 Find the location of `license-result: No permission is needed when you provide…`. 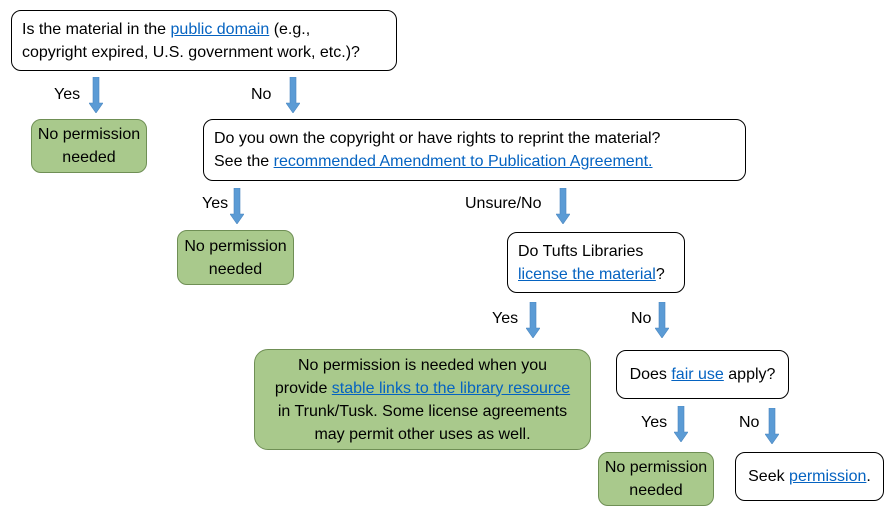

license-result: No permission is needed when you provide… is located at coordinates (422, 399).